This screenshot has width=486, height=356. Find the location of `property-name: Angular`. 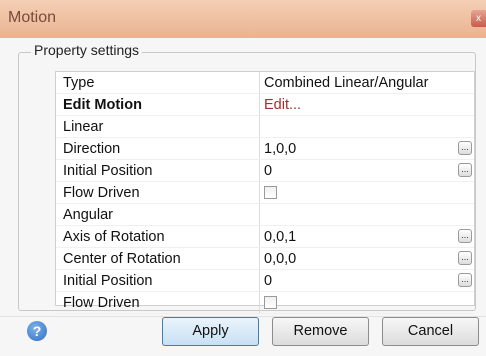

property-name: Angular is located at coordinates (158, 214).